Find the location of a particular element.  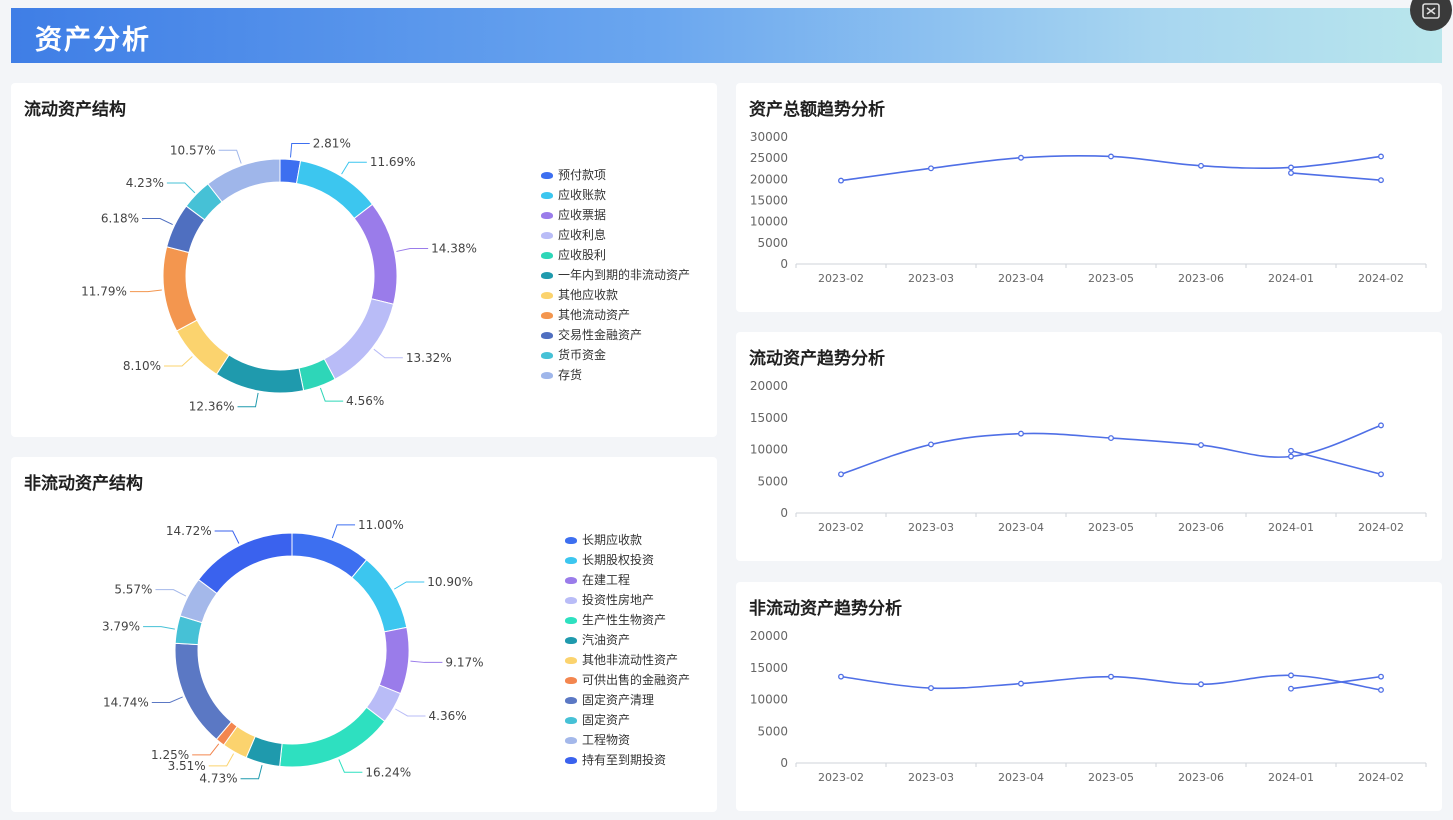

slice-label: 11.69% is located at coordinates (393, 162).